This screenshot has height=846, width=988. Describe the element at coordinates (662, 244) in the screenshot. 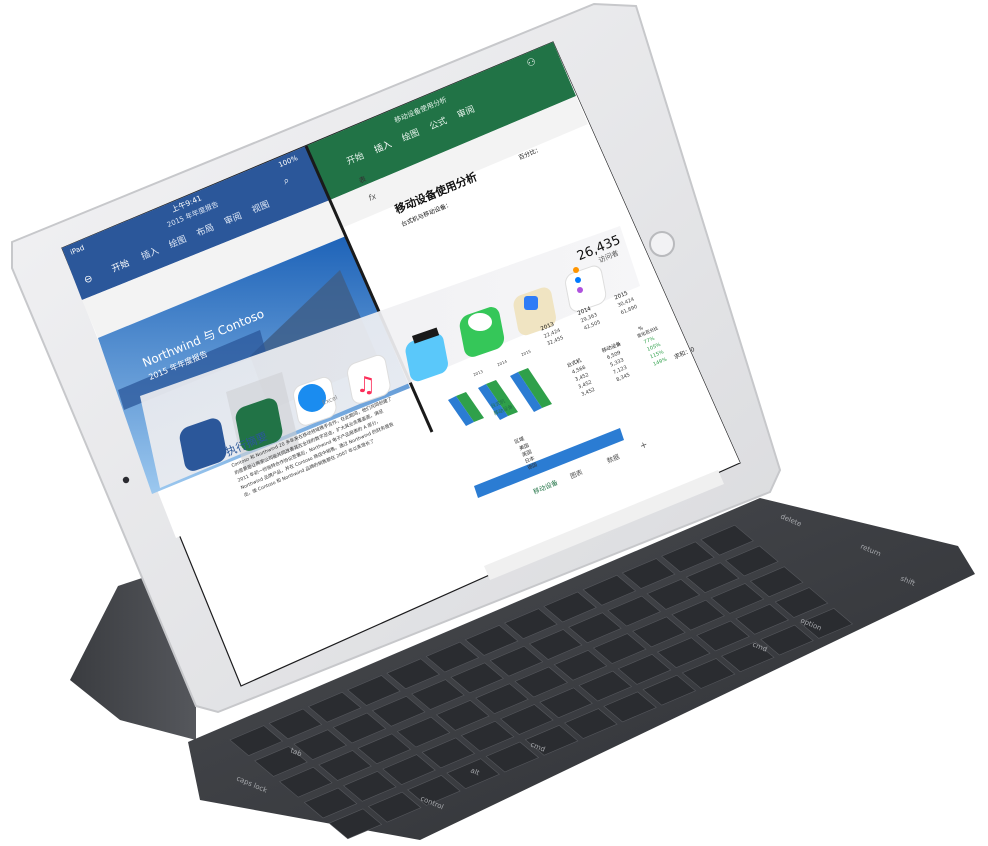

I see `home-button` at that location.